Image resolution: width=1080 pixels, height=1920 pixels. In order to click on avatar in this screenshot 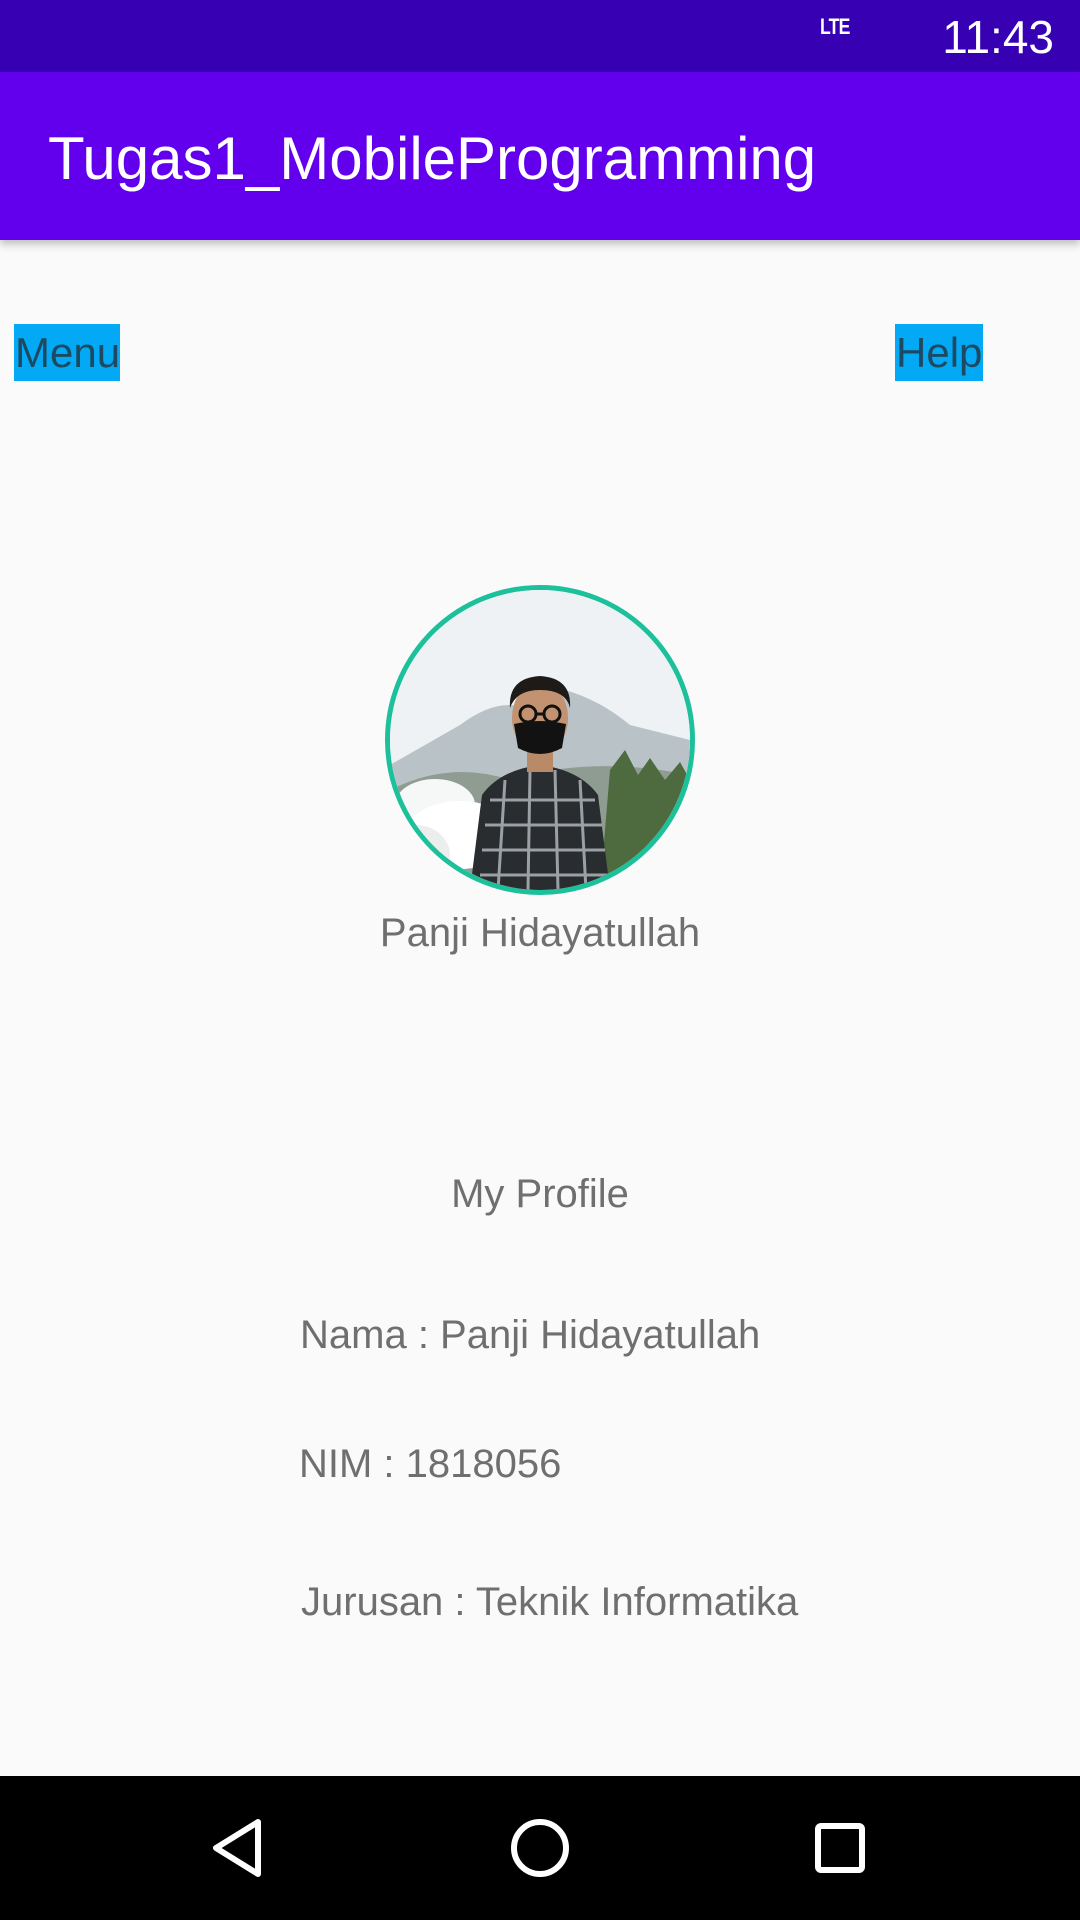, I will do `click(540, 740)`.